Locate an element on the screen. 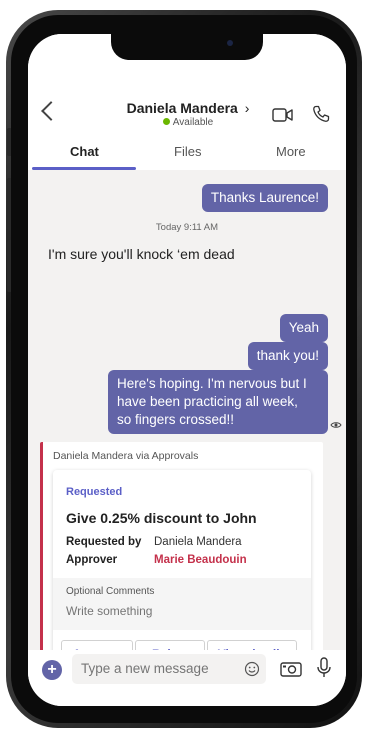  tab-files: Files is located at coordinates (187, 151).